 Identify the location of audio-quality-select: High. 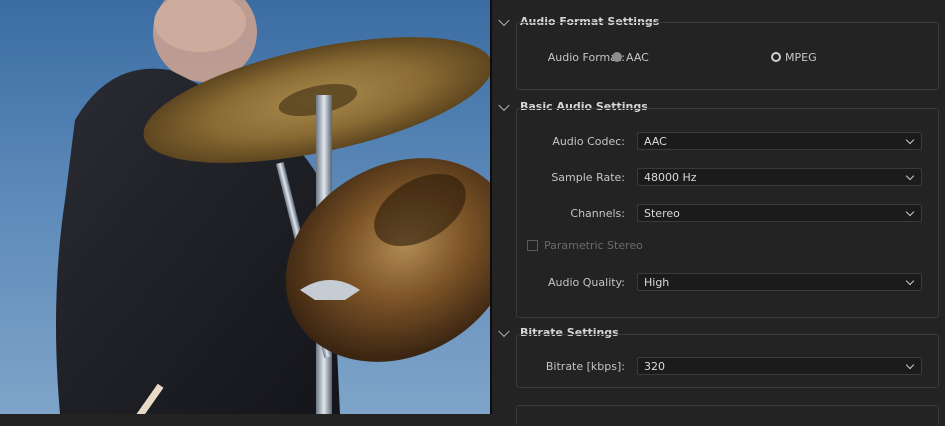
(779, 282).